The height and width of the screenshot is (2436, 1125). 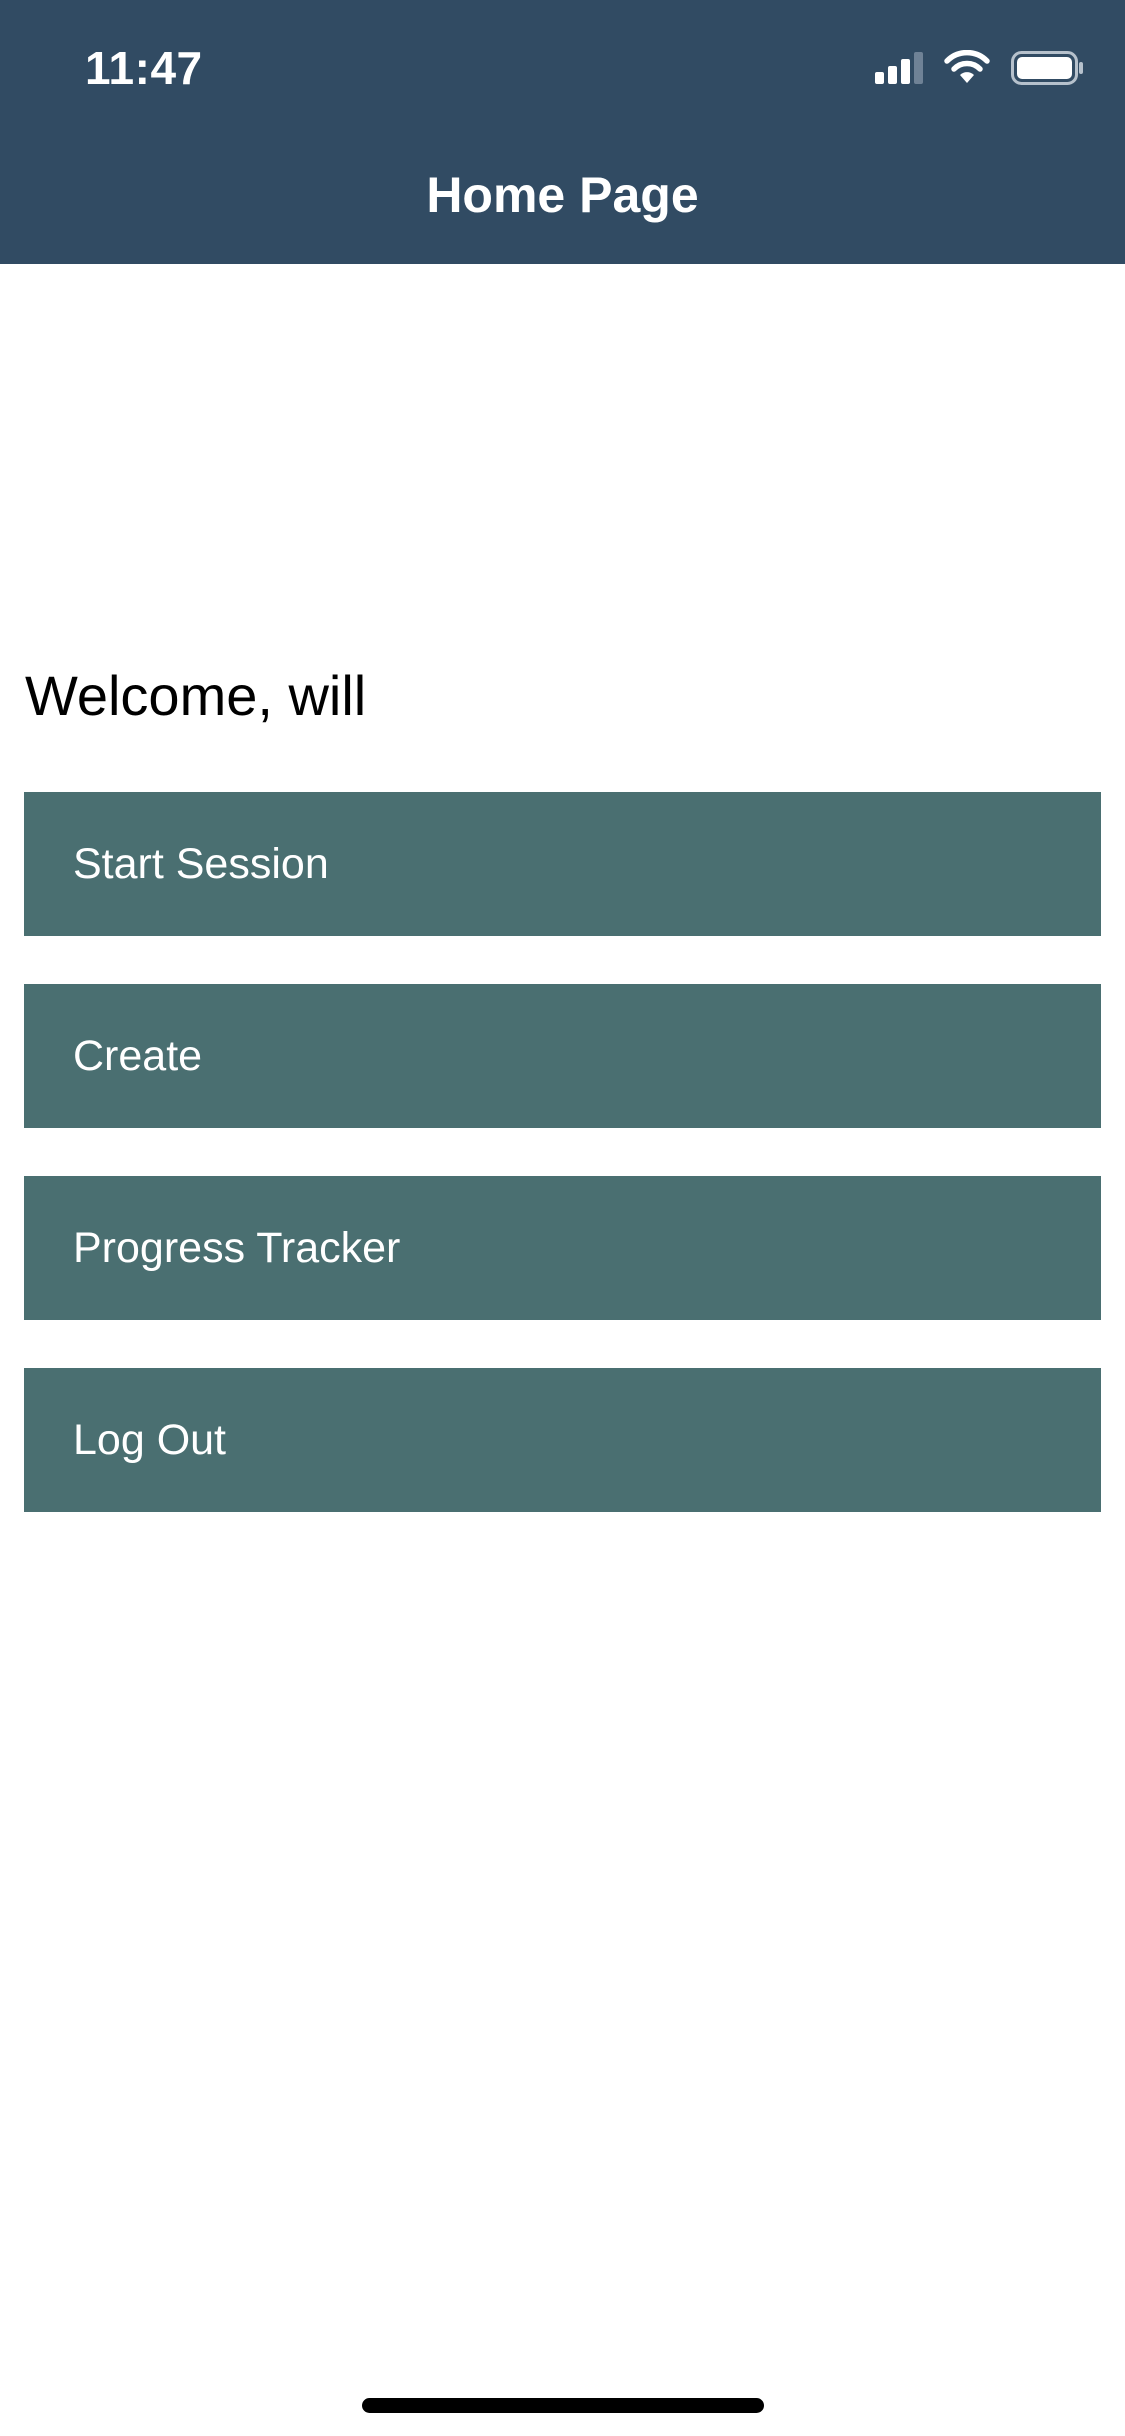 I want to click on page-title: Home Page, so click(x=562, y=195).